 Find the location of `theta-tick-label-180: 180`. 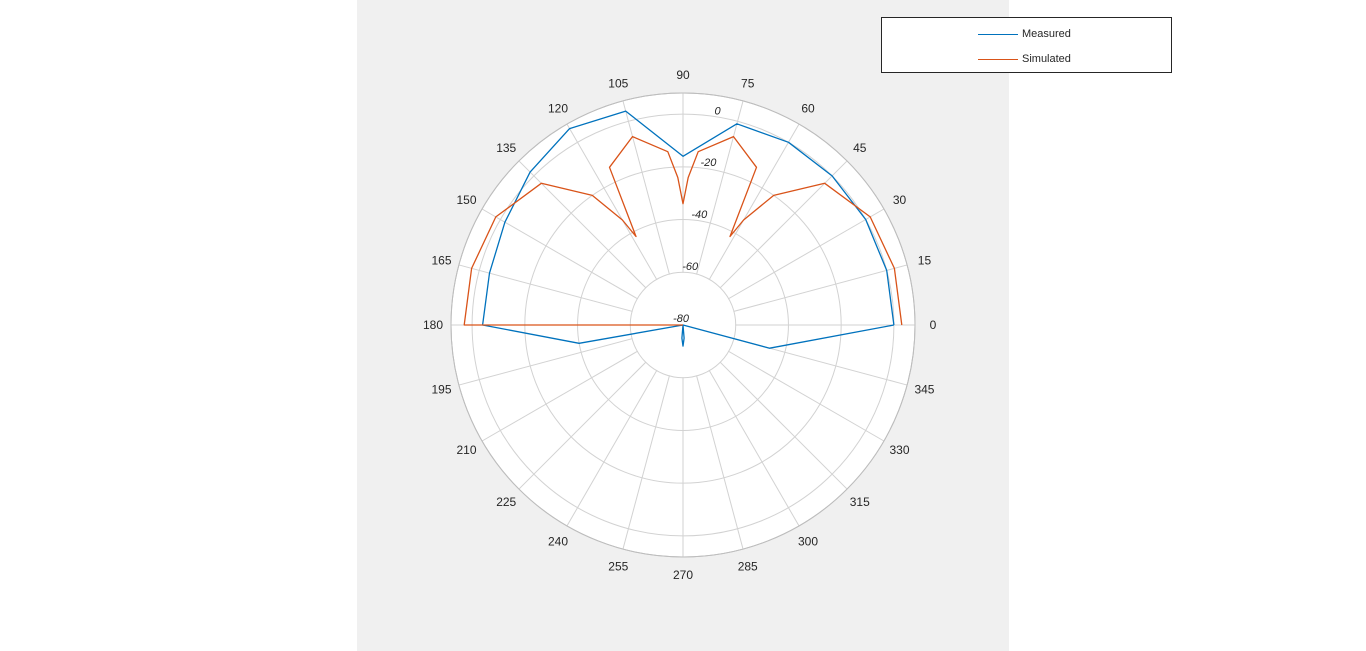

theta-tick-label-180: 180 is located at coordinates (433, 325).